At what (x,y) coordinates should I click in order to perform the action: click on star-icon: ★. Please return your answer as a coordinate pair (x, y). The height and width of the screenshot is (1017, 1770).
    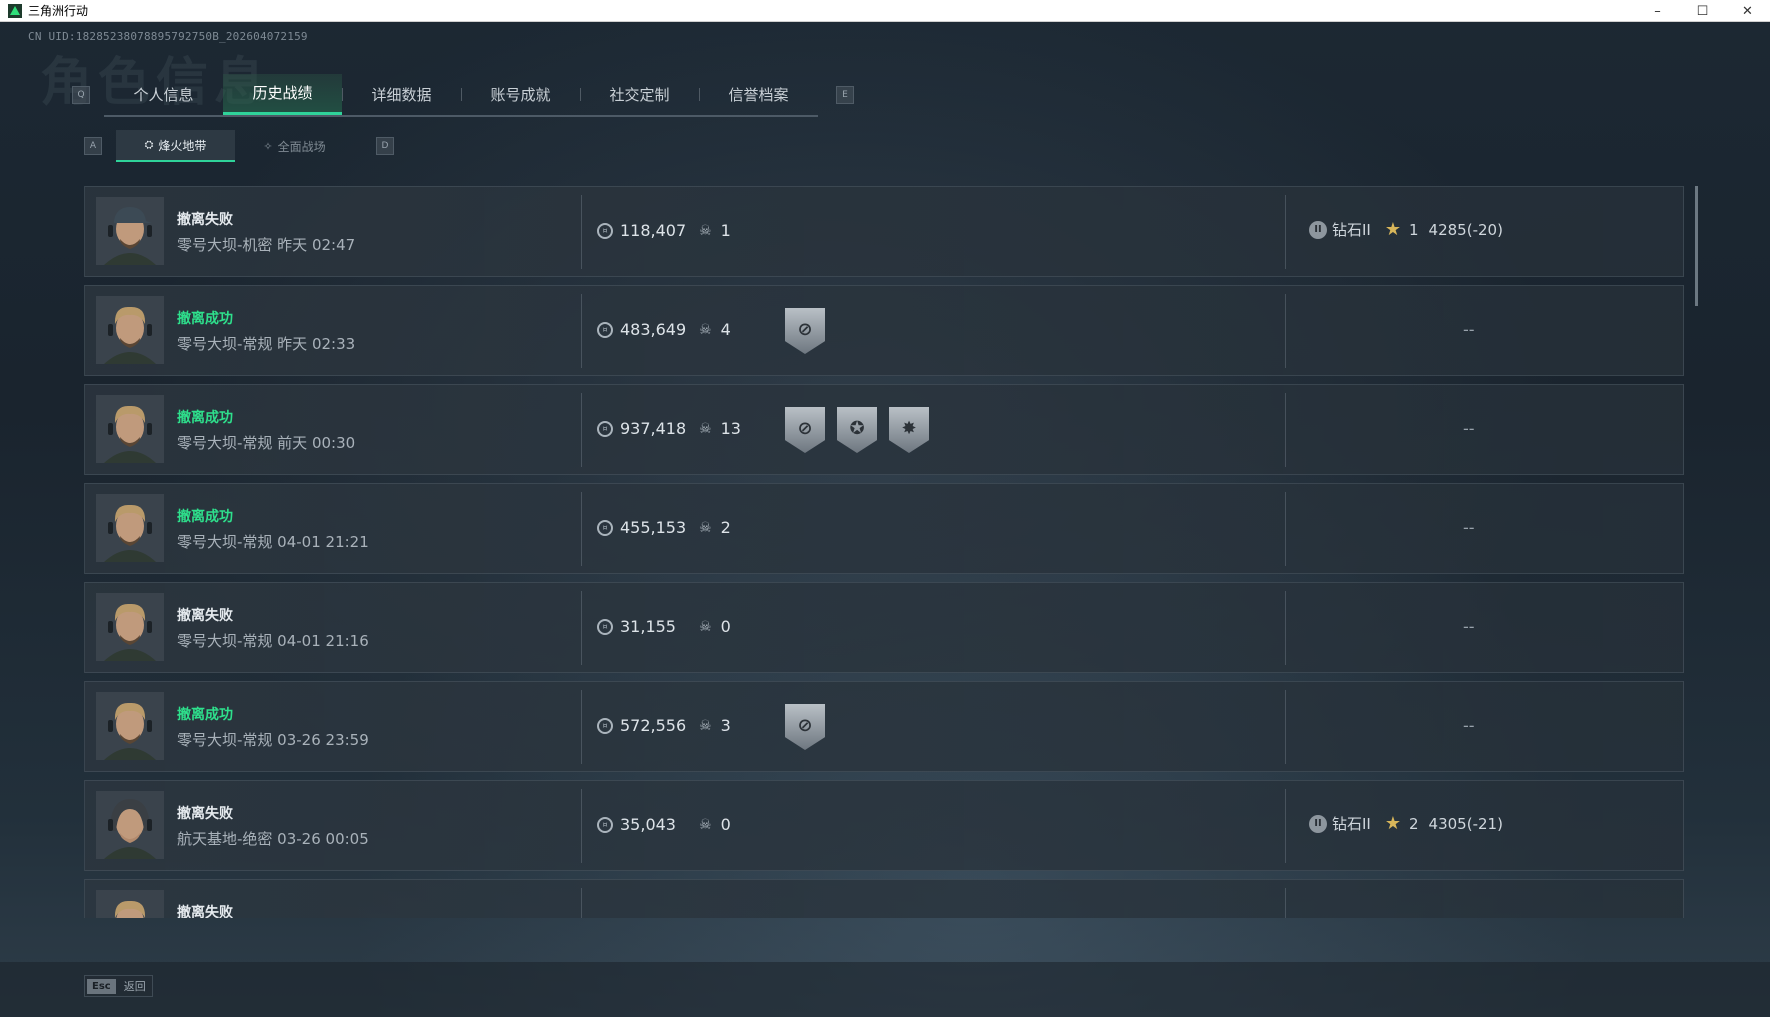
    Looking at the image, I should click on (1392, 823).